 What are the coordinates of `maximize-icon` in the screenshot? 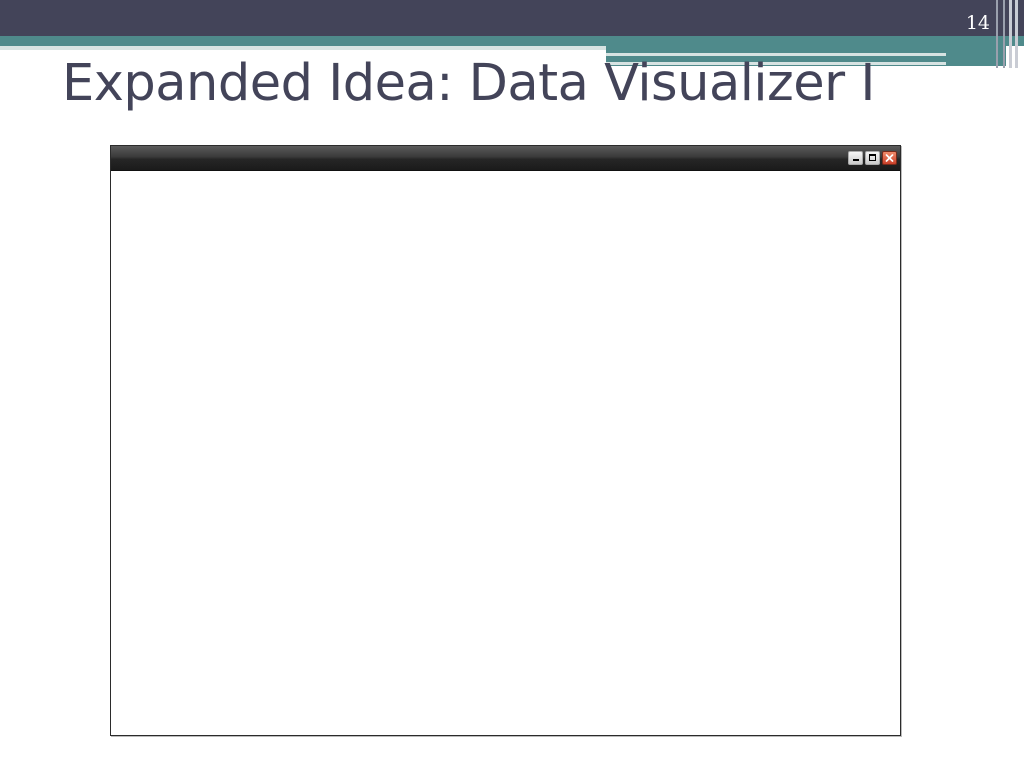 It's located at (872, 157).